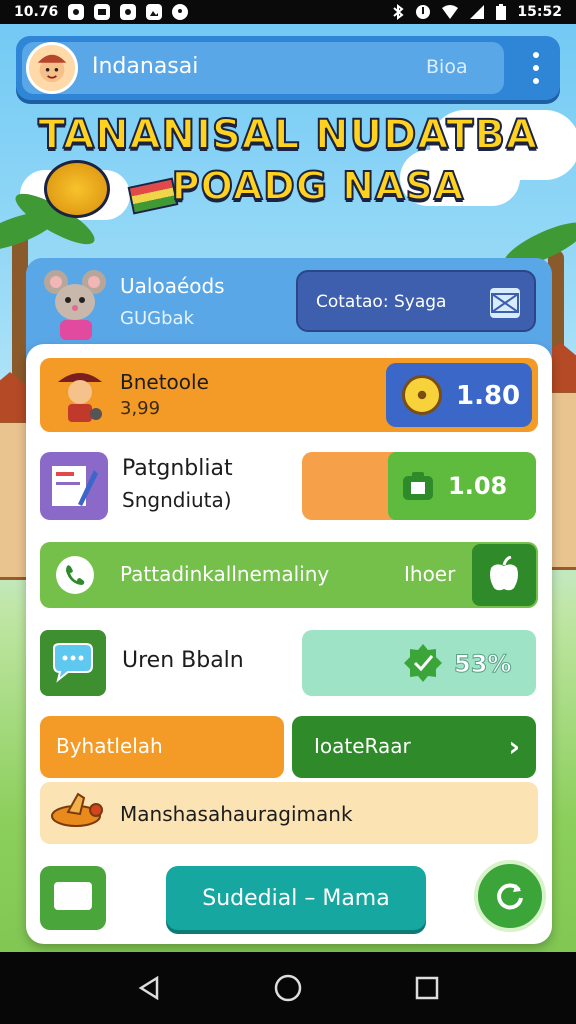 Image resolution: width=576 pixels, height=1024 pixels. I want to click on do-not-disturb-icon, so click(423, 12).